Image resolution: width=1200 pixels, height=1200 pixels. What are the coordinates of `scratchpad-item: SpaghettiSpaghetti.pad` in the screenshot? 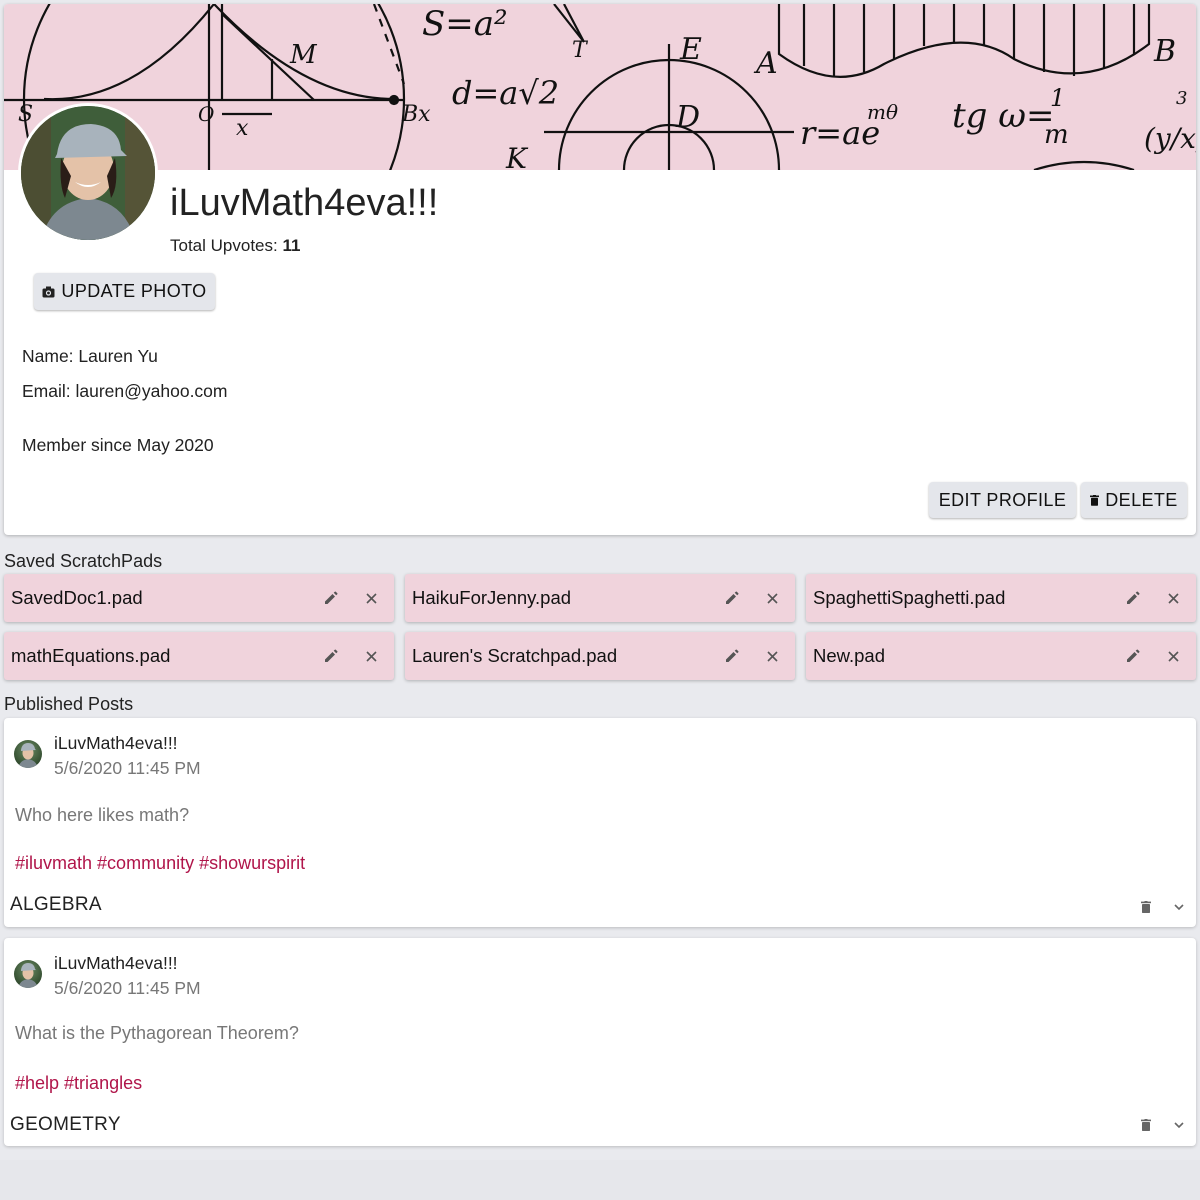 It's located at (1001, 598).